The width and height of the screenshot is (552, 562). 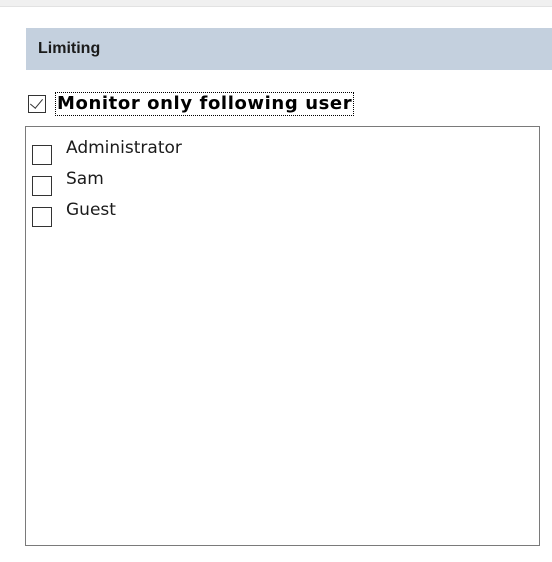 What do you see at coordinates (204, 104) in the screenshot?
I see `monitor-only-user-label: Monitor only following user` at bounding box center [204, 104].